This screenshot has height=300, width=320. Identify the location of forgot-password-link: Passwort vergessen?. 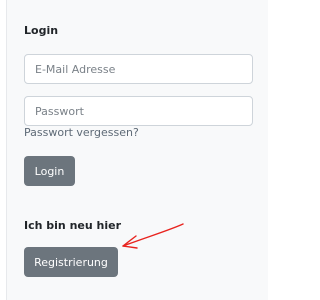
(81, 132).